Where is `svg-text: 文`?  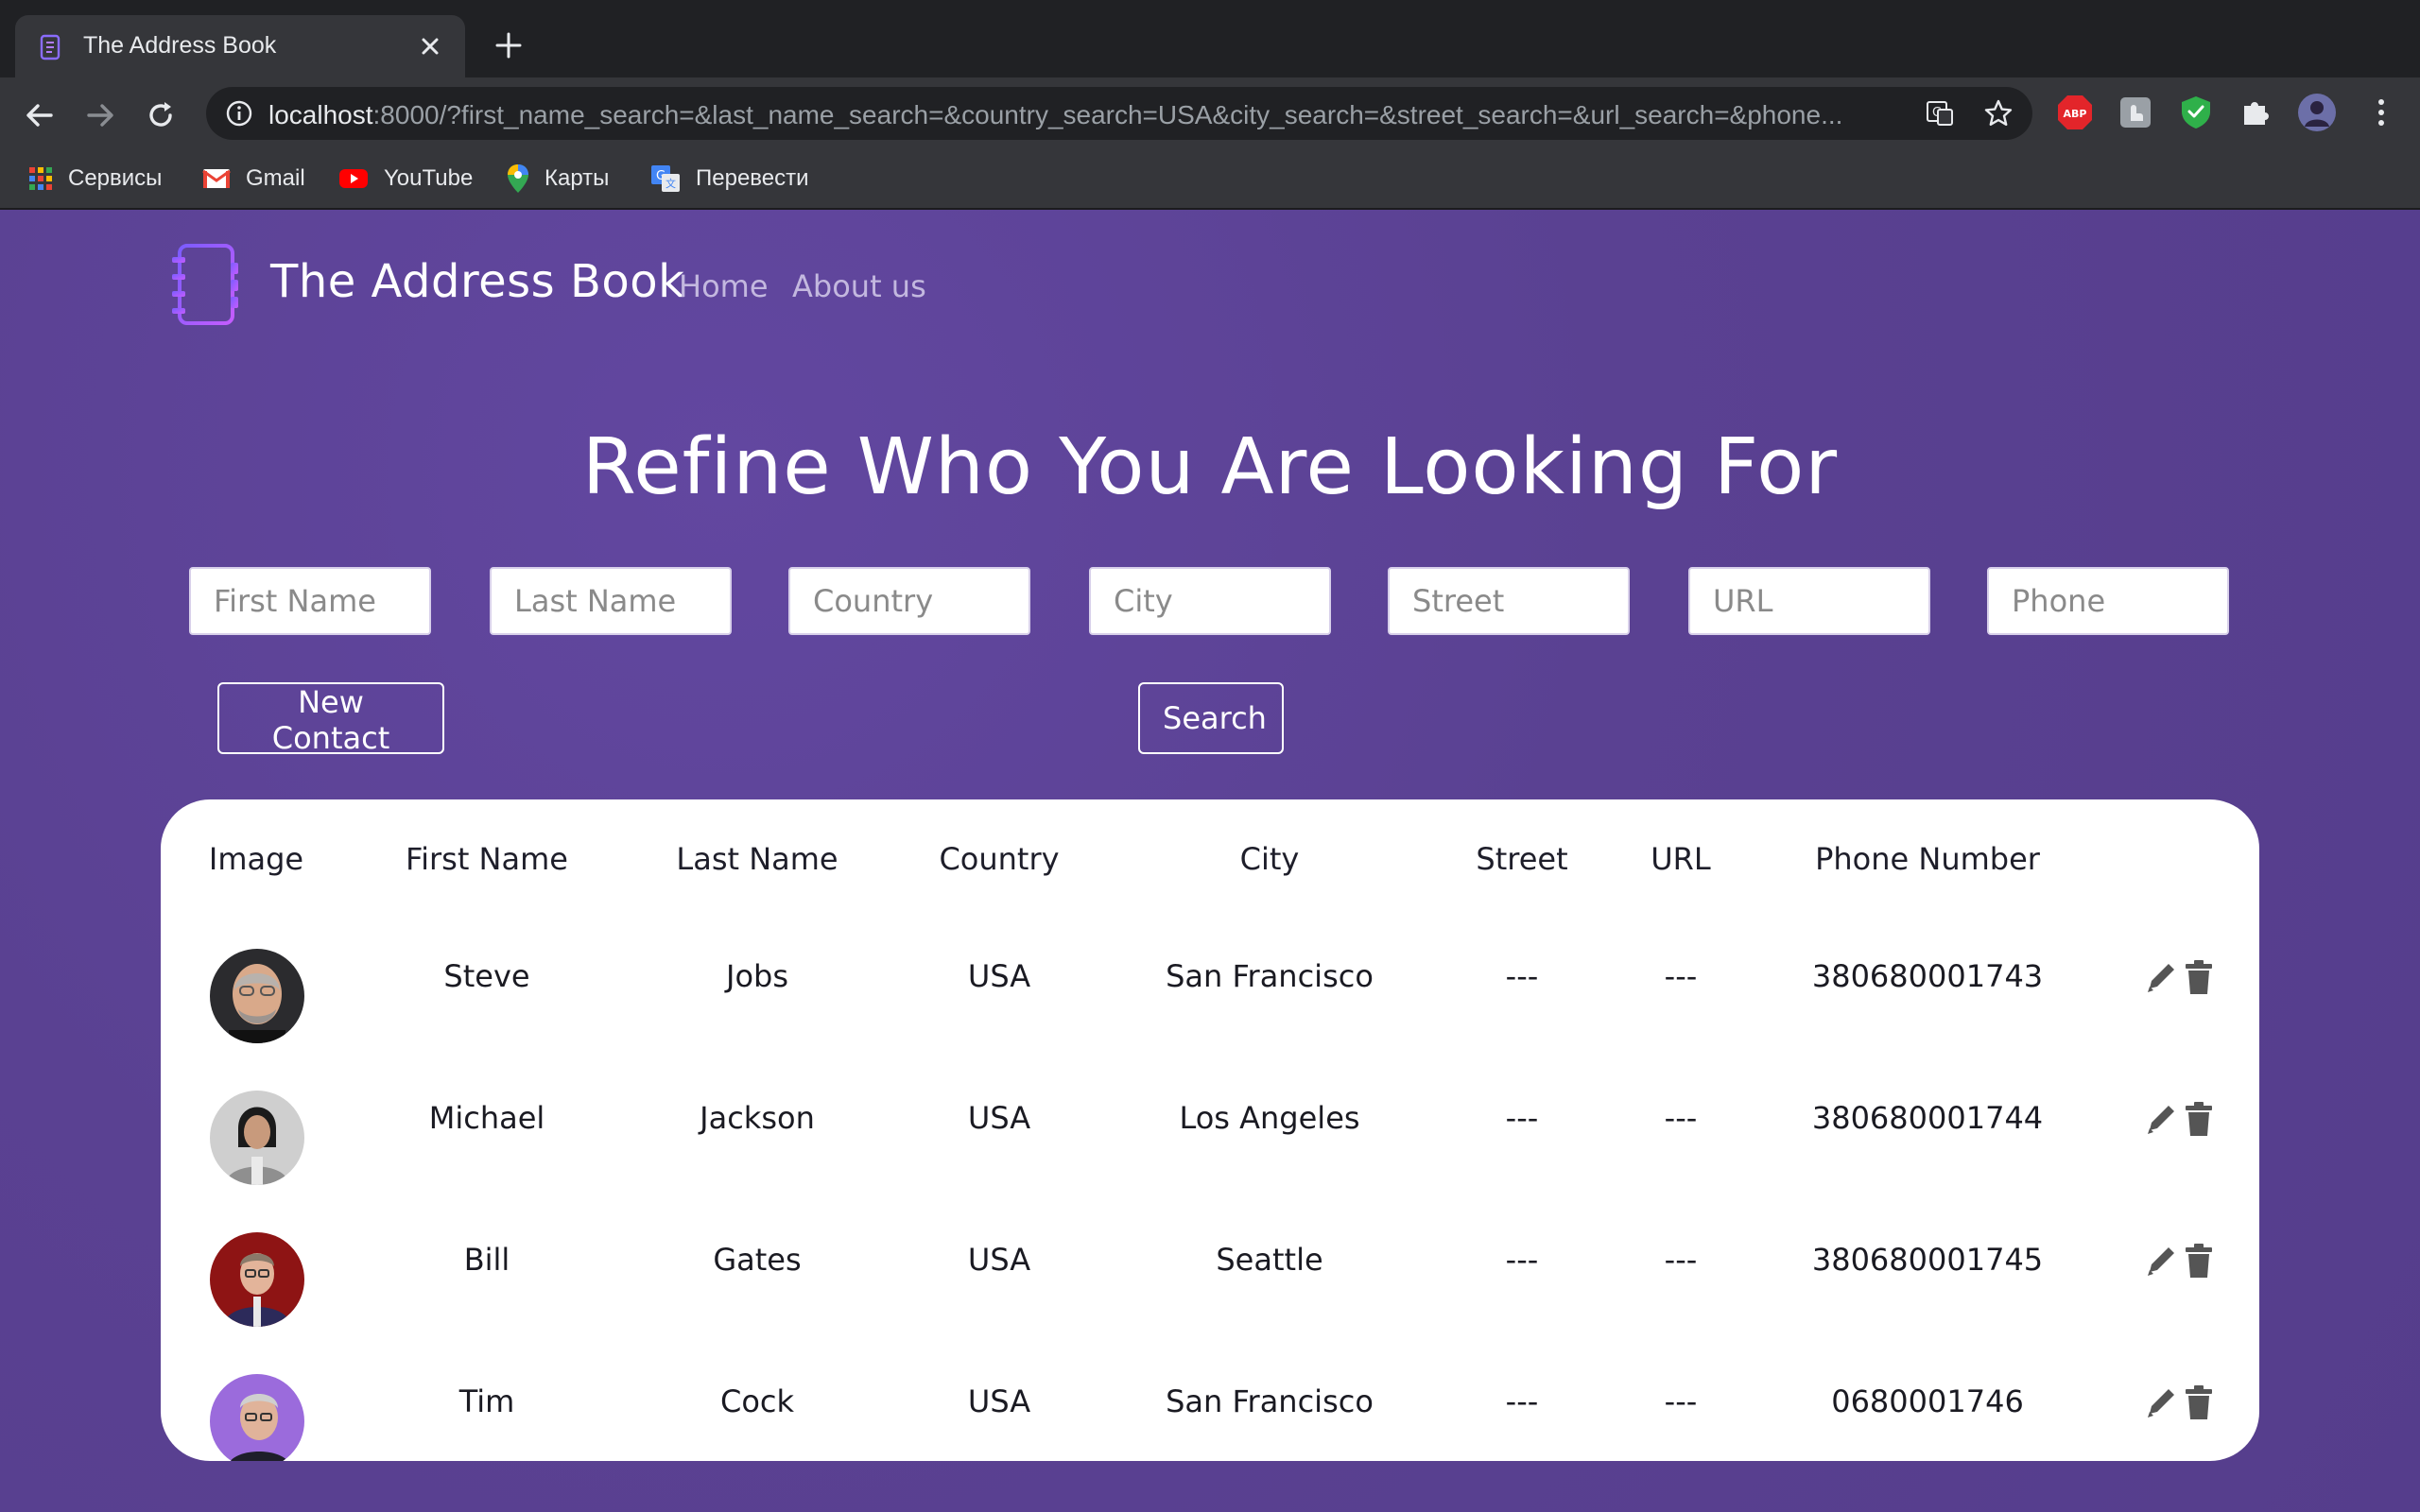 svg-text: 文 is located at coordinates (671, 183).